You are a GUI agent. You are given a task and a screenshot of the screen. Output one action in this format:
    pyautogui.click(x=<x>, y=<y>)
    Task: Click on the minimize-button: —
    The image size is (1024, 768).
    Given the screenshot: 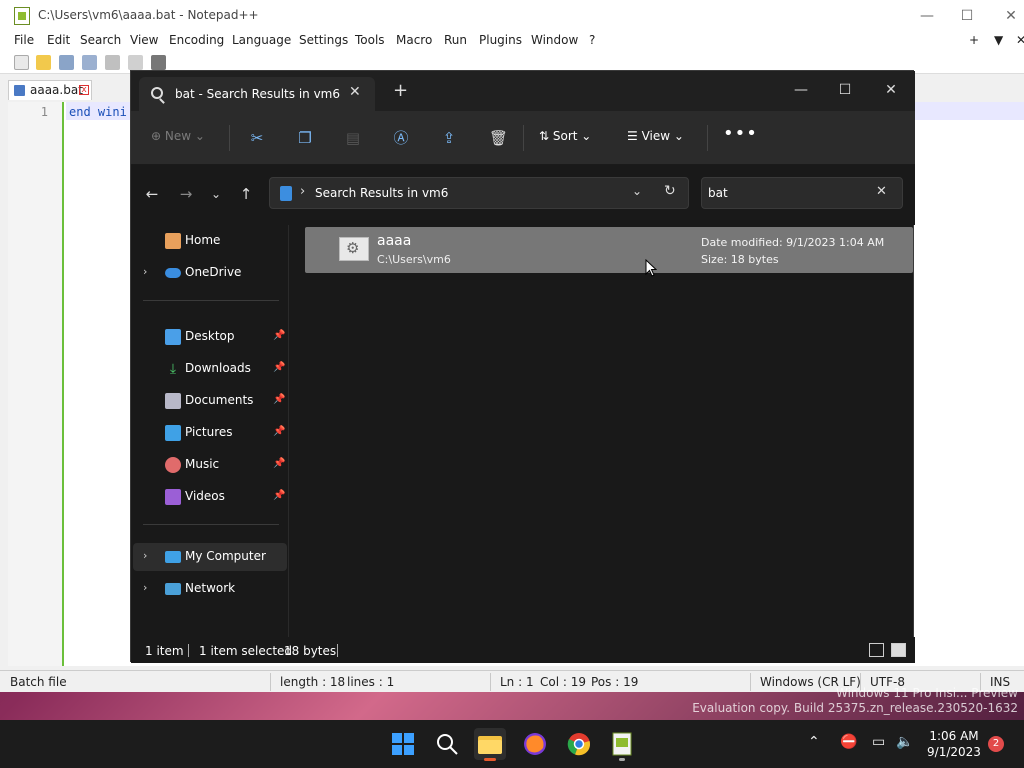 What is the action you would take?
    pyautogui.click(x=927, y=16)
    